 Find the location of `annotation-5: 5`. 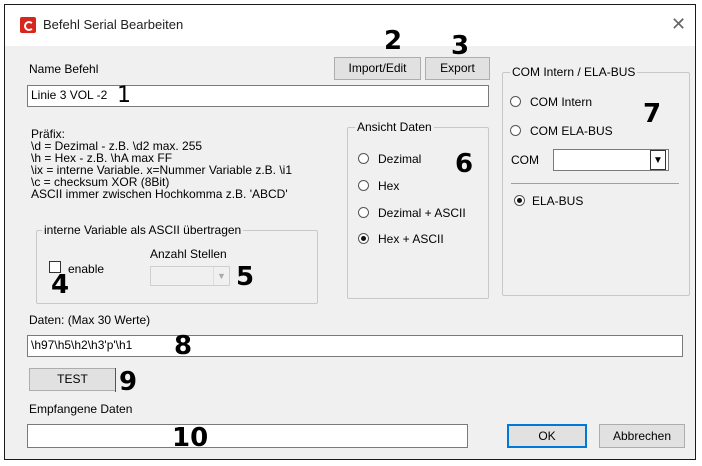

annotation-5: 5 is located at coordinates (245, 277).